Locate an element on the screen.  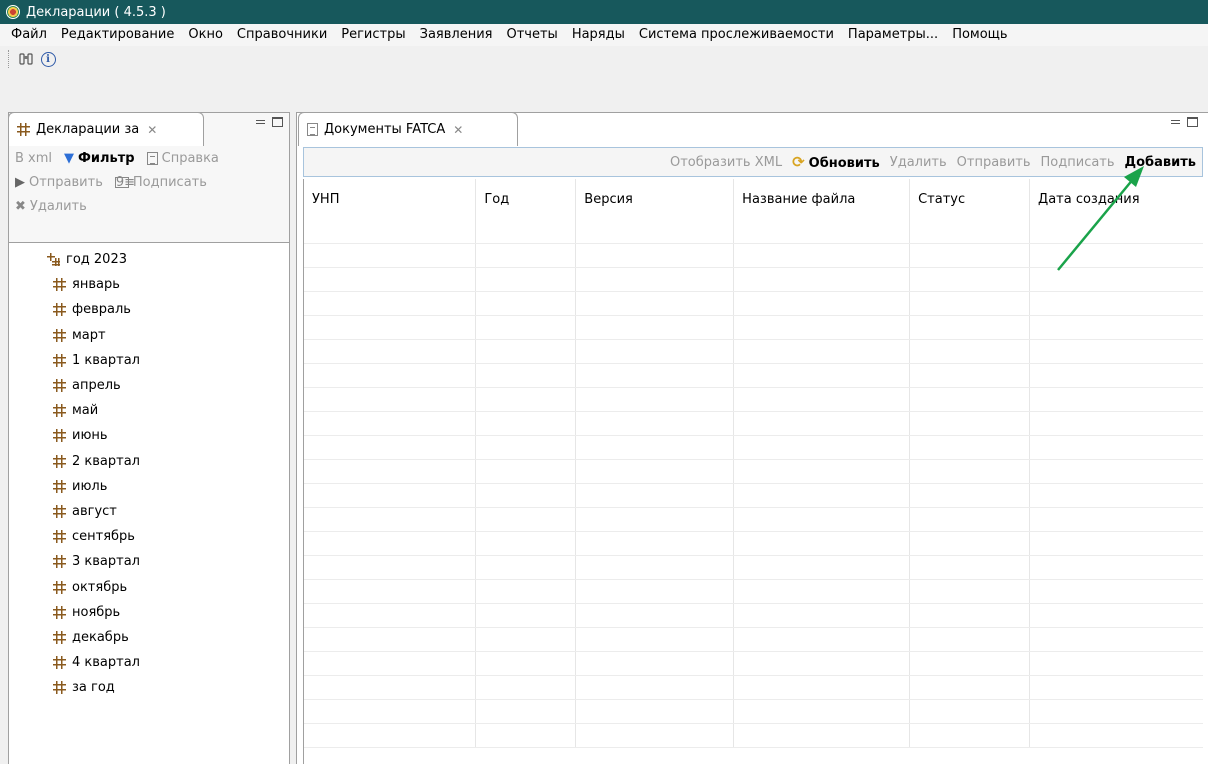
tree-item: 1 квартал is located at coordinates (149, 360).